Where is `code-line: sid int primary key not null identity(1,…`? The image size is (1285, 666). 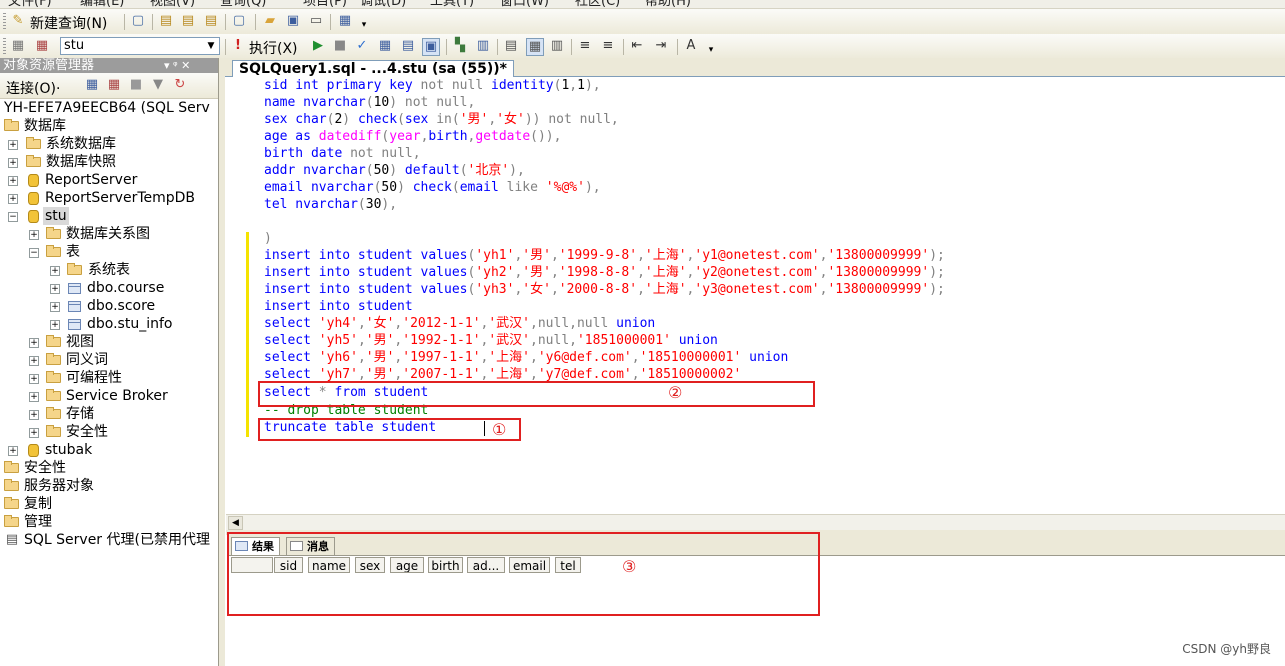 code-line: sid int primary key not null identity(1,… is located at coordinates (432, 85).